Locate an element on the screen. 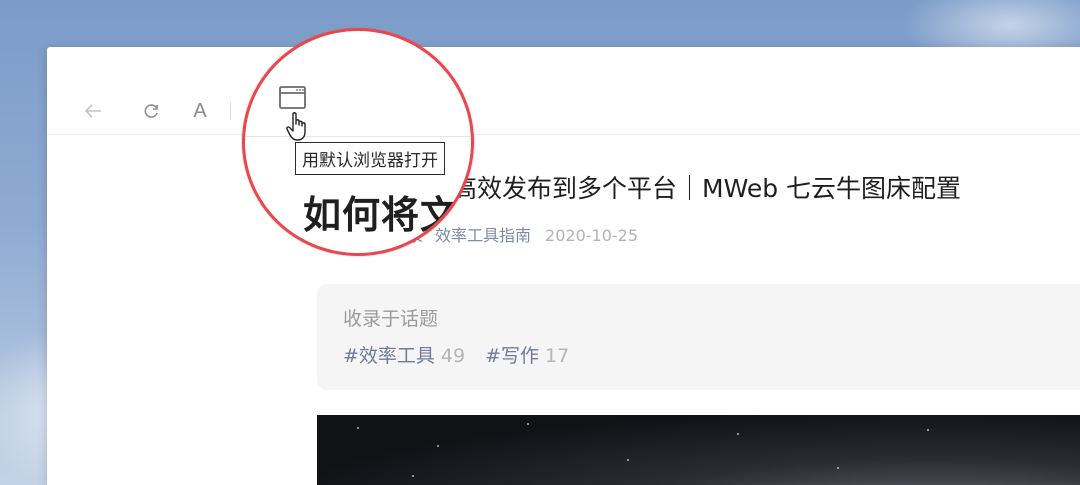 This screenshot has height=485, width=1080. cover-image is located at coordinates (698, 450).